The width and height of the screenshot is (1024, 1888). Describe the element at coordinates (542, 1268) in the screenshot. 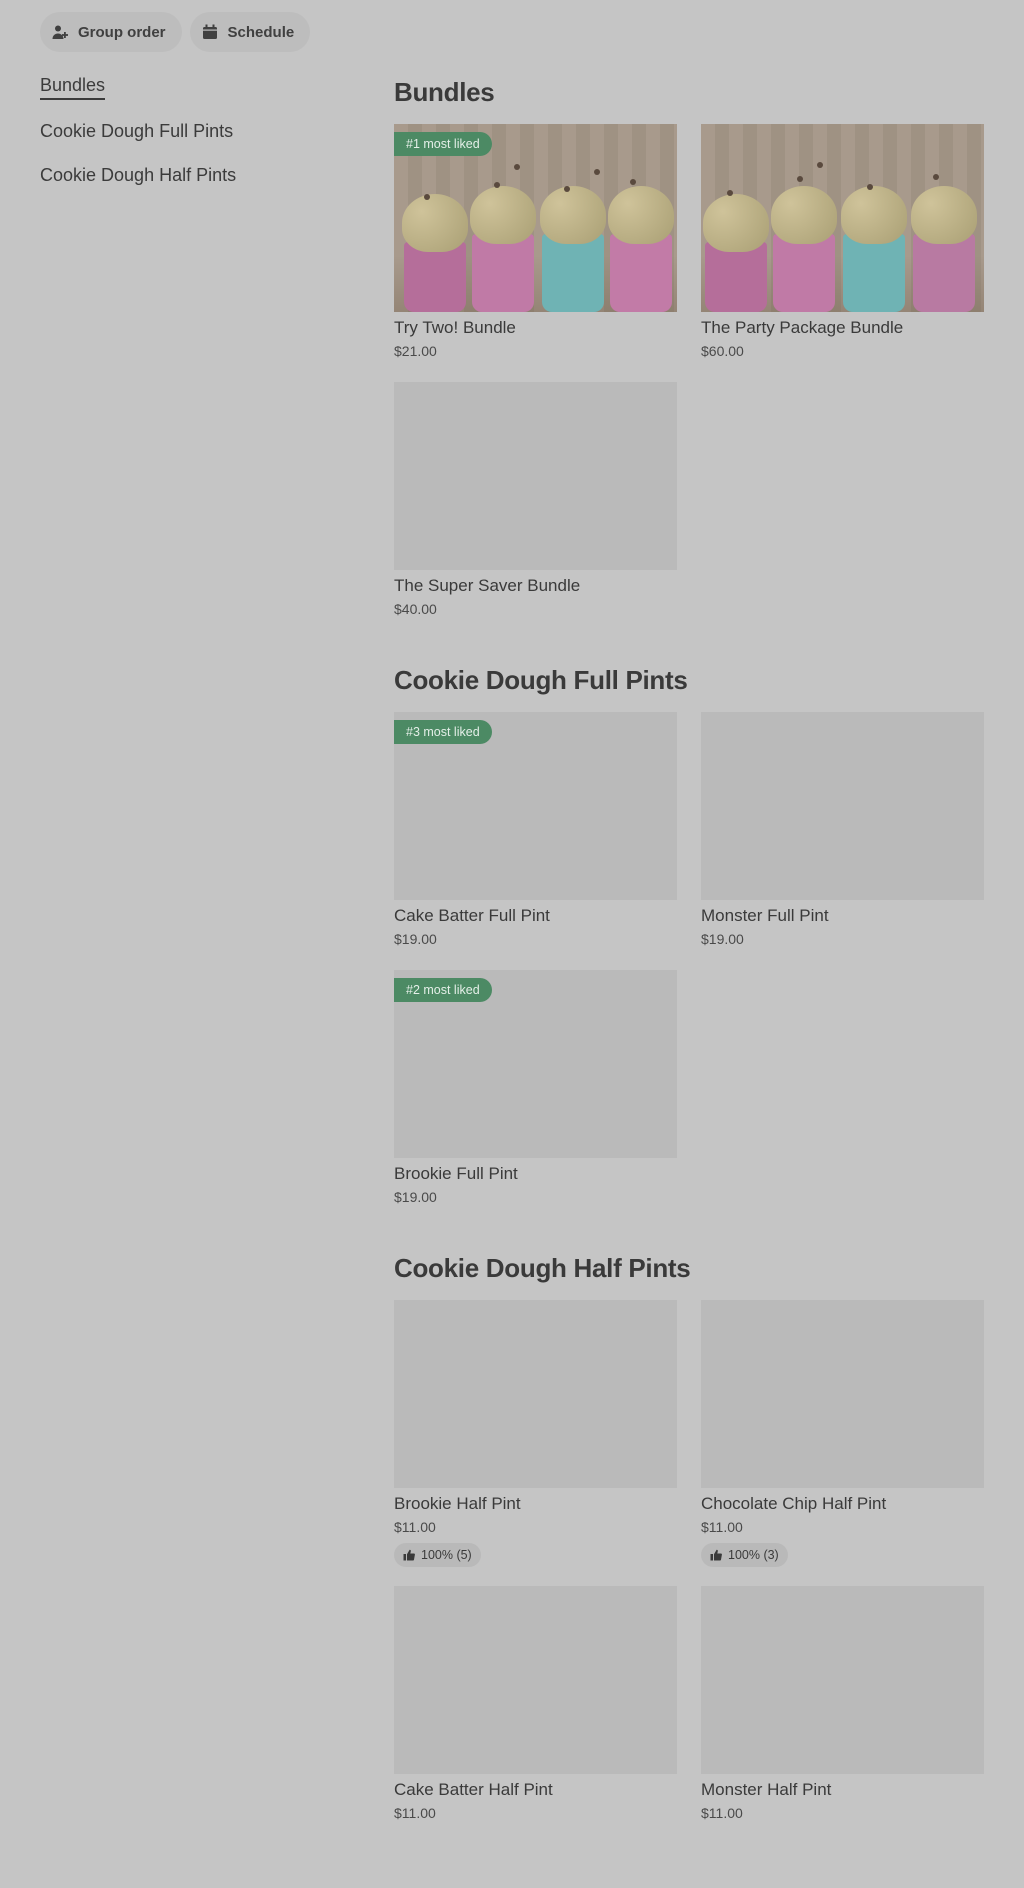

I see `section-title-half-pints: Cookie Dough Half Pints` at that location.